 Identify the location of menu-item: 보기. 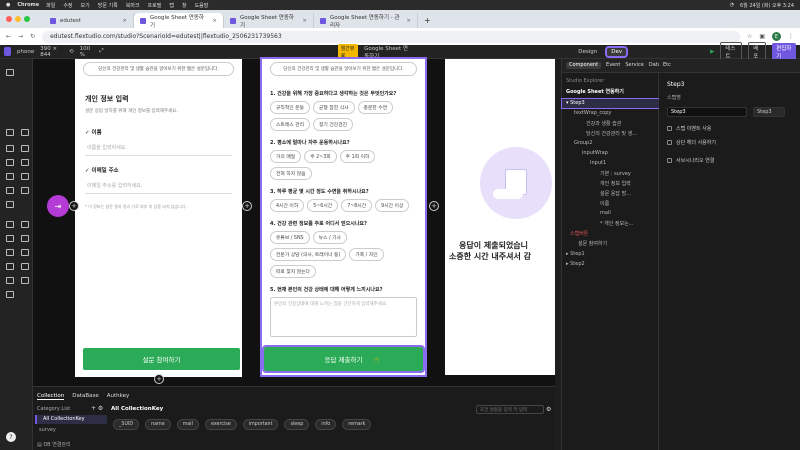
(85, 5).